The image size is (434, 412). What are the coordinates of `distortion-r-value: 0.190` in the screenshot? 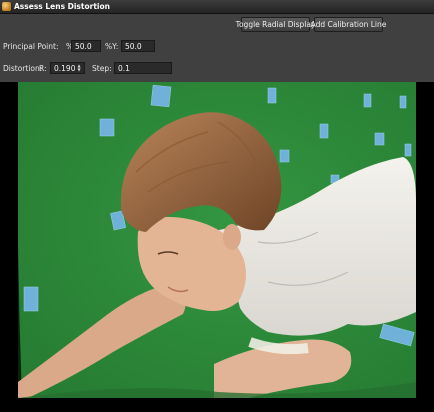 It's located at (65, 68).